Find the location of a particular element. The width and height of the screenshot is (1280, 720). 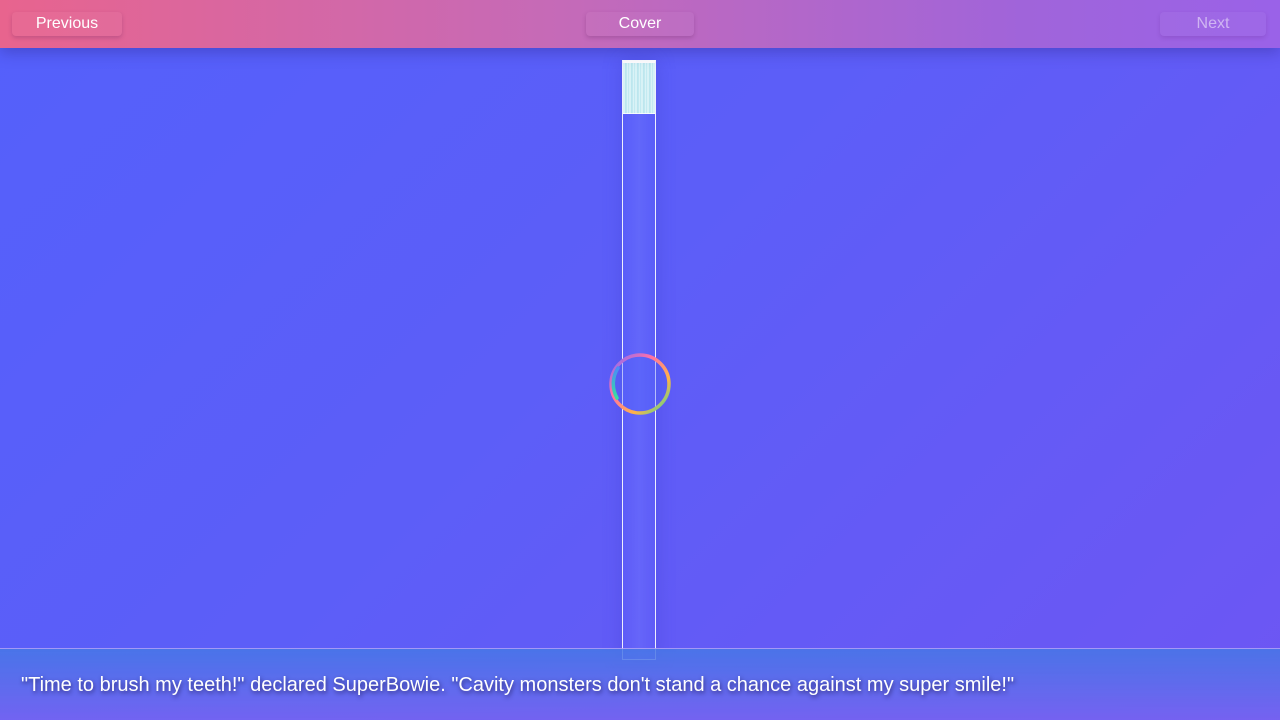

loading-spinner-icon is located at coordinates (640, 384).